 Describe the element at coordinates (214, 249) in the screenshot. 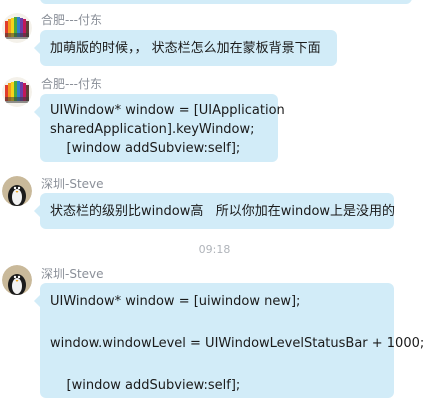

I see `timestamp: 09:18` at that location.